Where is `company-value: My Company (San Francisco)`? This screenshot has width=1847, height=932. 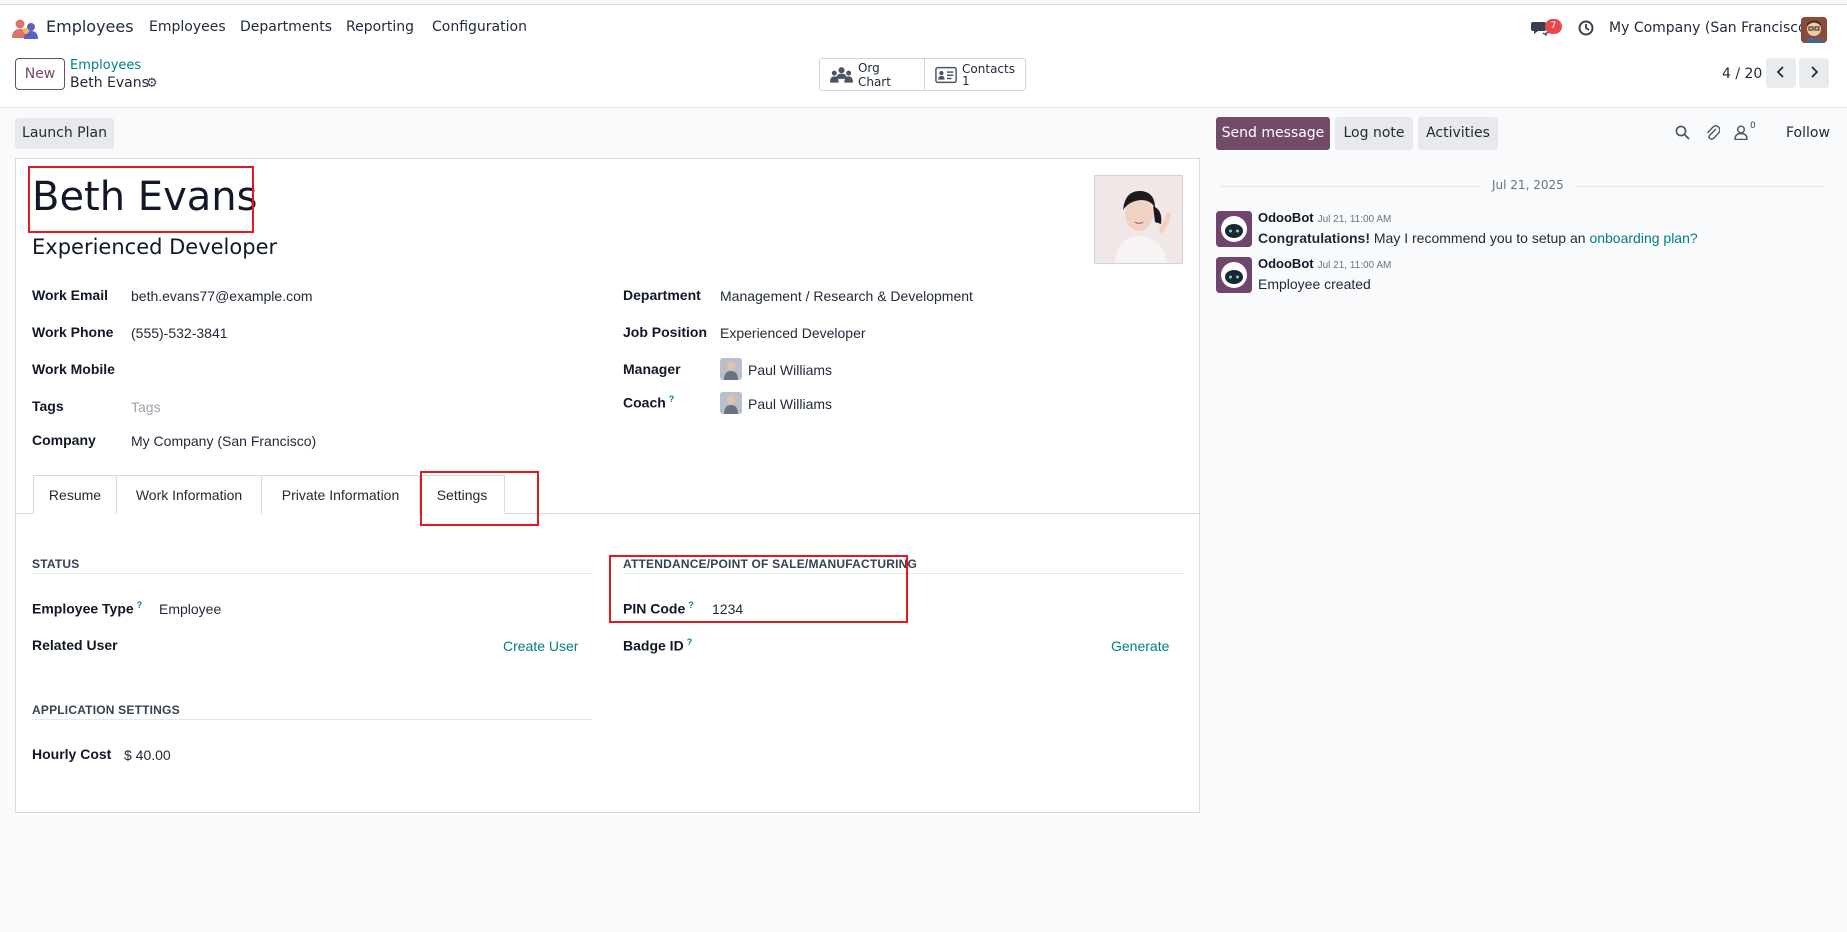
company-value: My Company (San Francisco) is located at coordinates (223, 441).